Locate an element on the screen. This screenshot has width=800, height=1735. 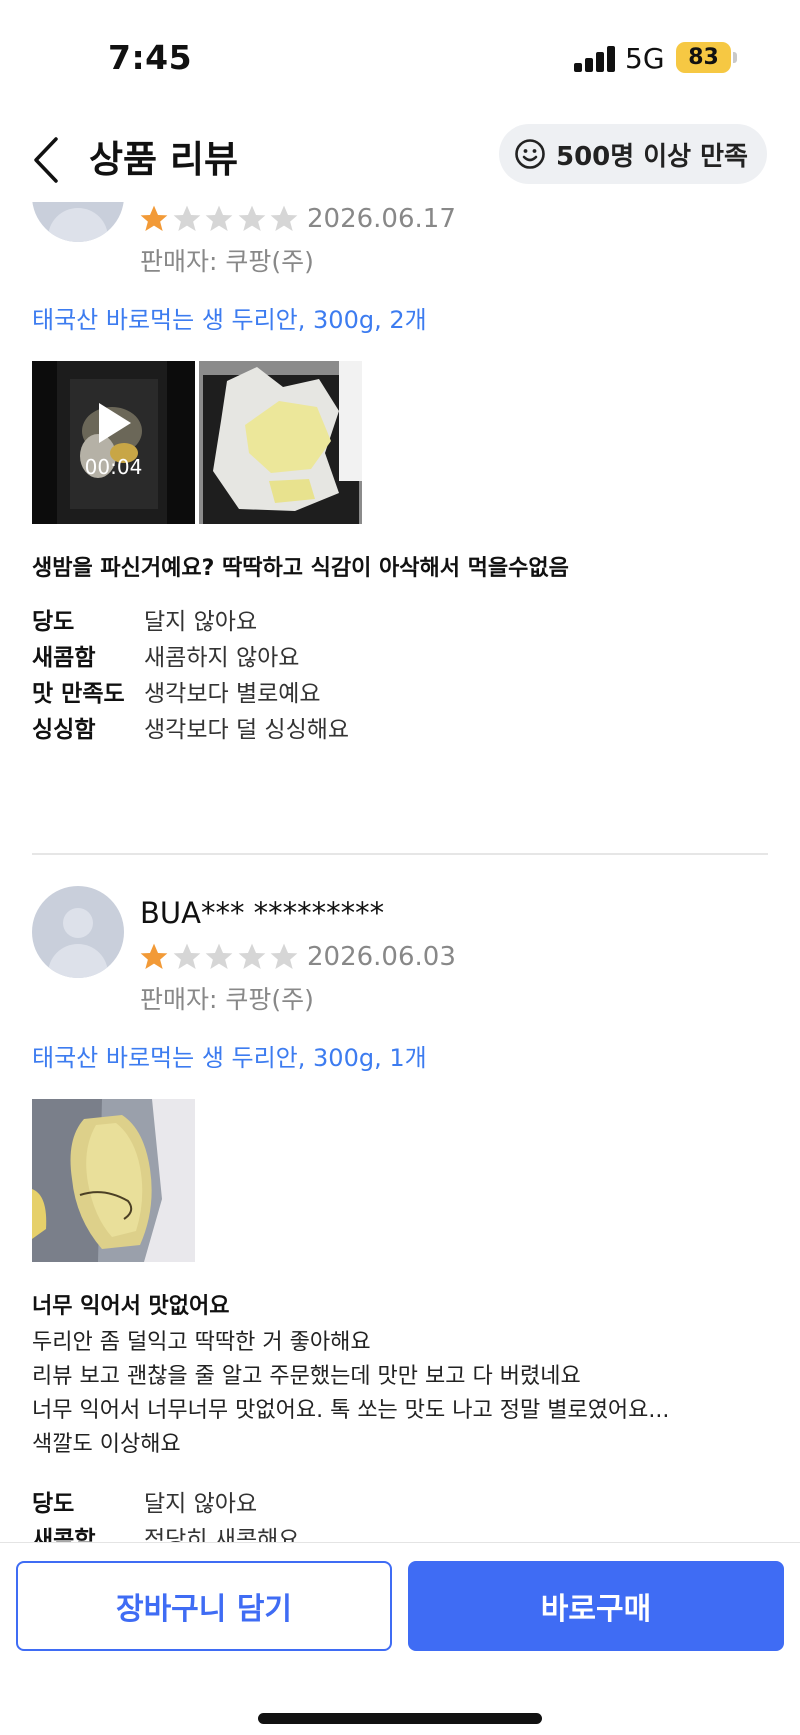
review-date: 2026.06.17 is located at coordinates (381, 219).